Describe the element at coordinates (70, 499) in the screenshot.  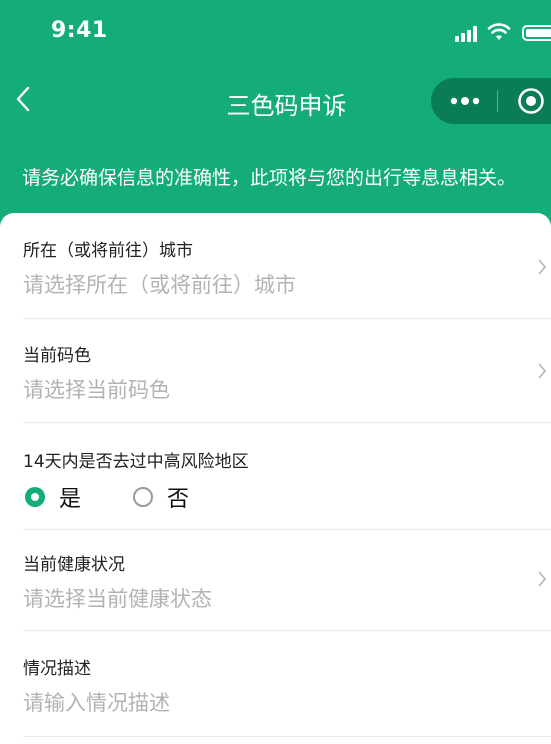
I see `radio-yes-label: 是` at that location.